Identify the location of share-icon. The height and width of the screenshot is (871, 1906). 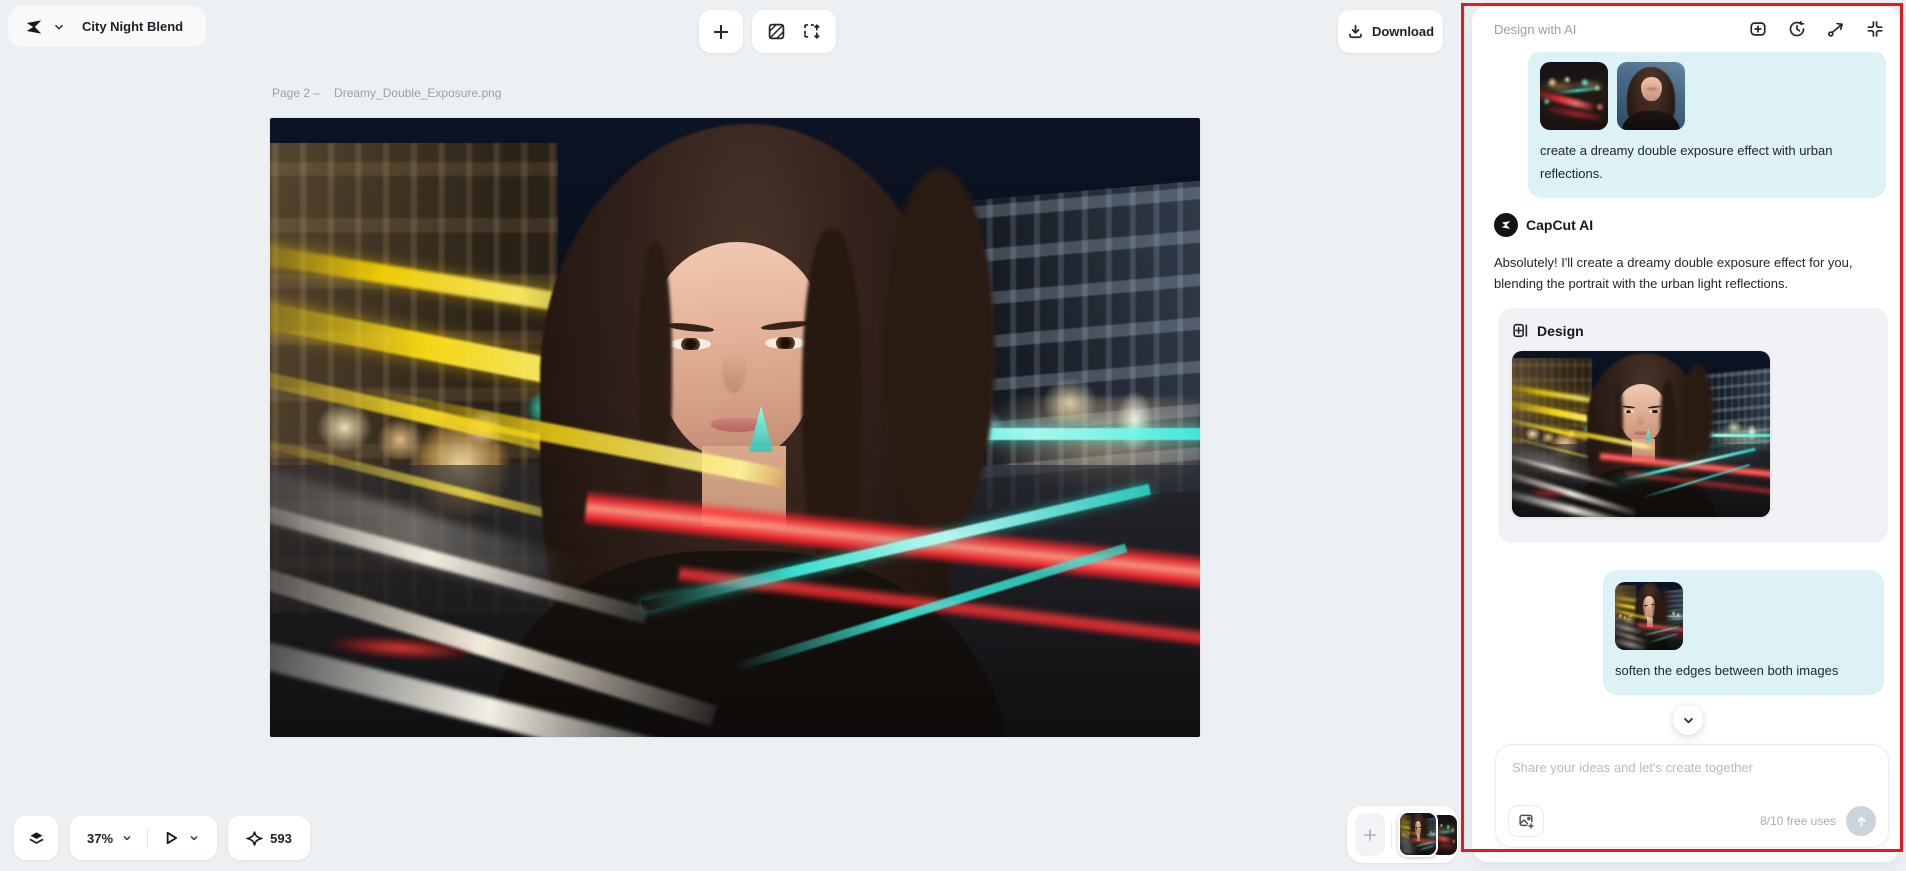
(1836, 29).